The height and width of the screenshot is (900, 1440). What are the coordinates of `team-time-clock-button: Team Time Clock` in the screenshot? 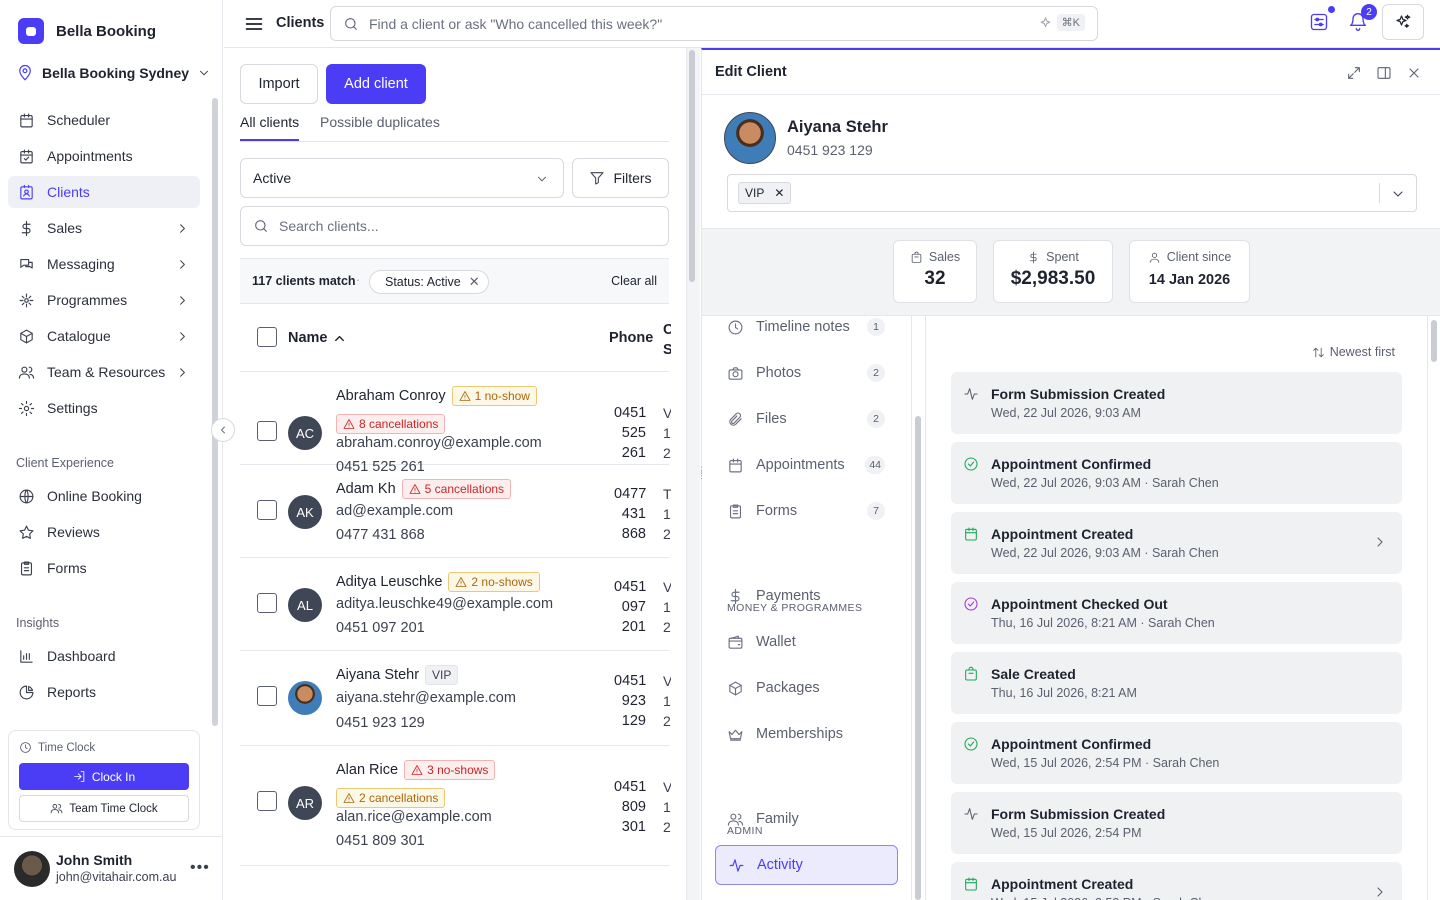 It's located at (104, 808).